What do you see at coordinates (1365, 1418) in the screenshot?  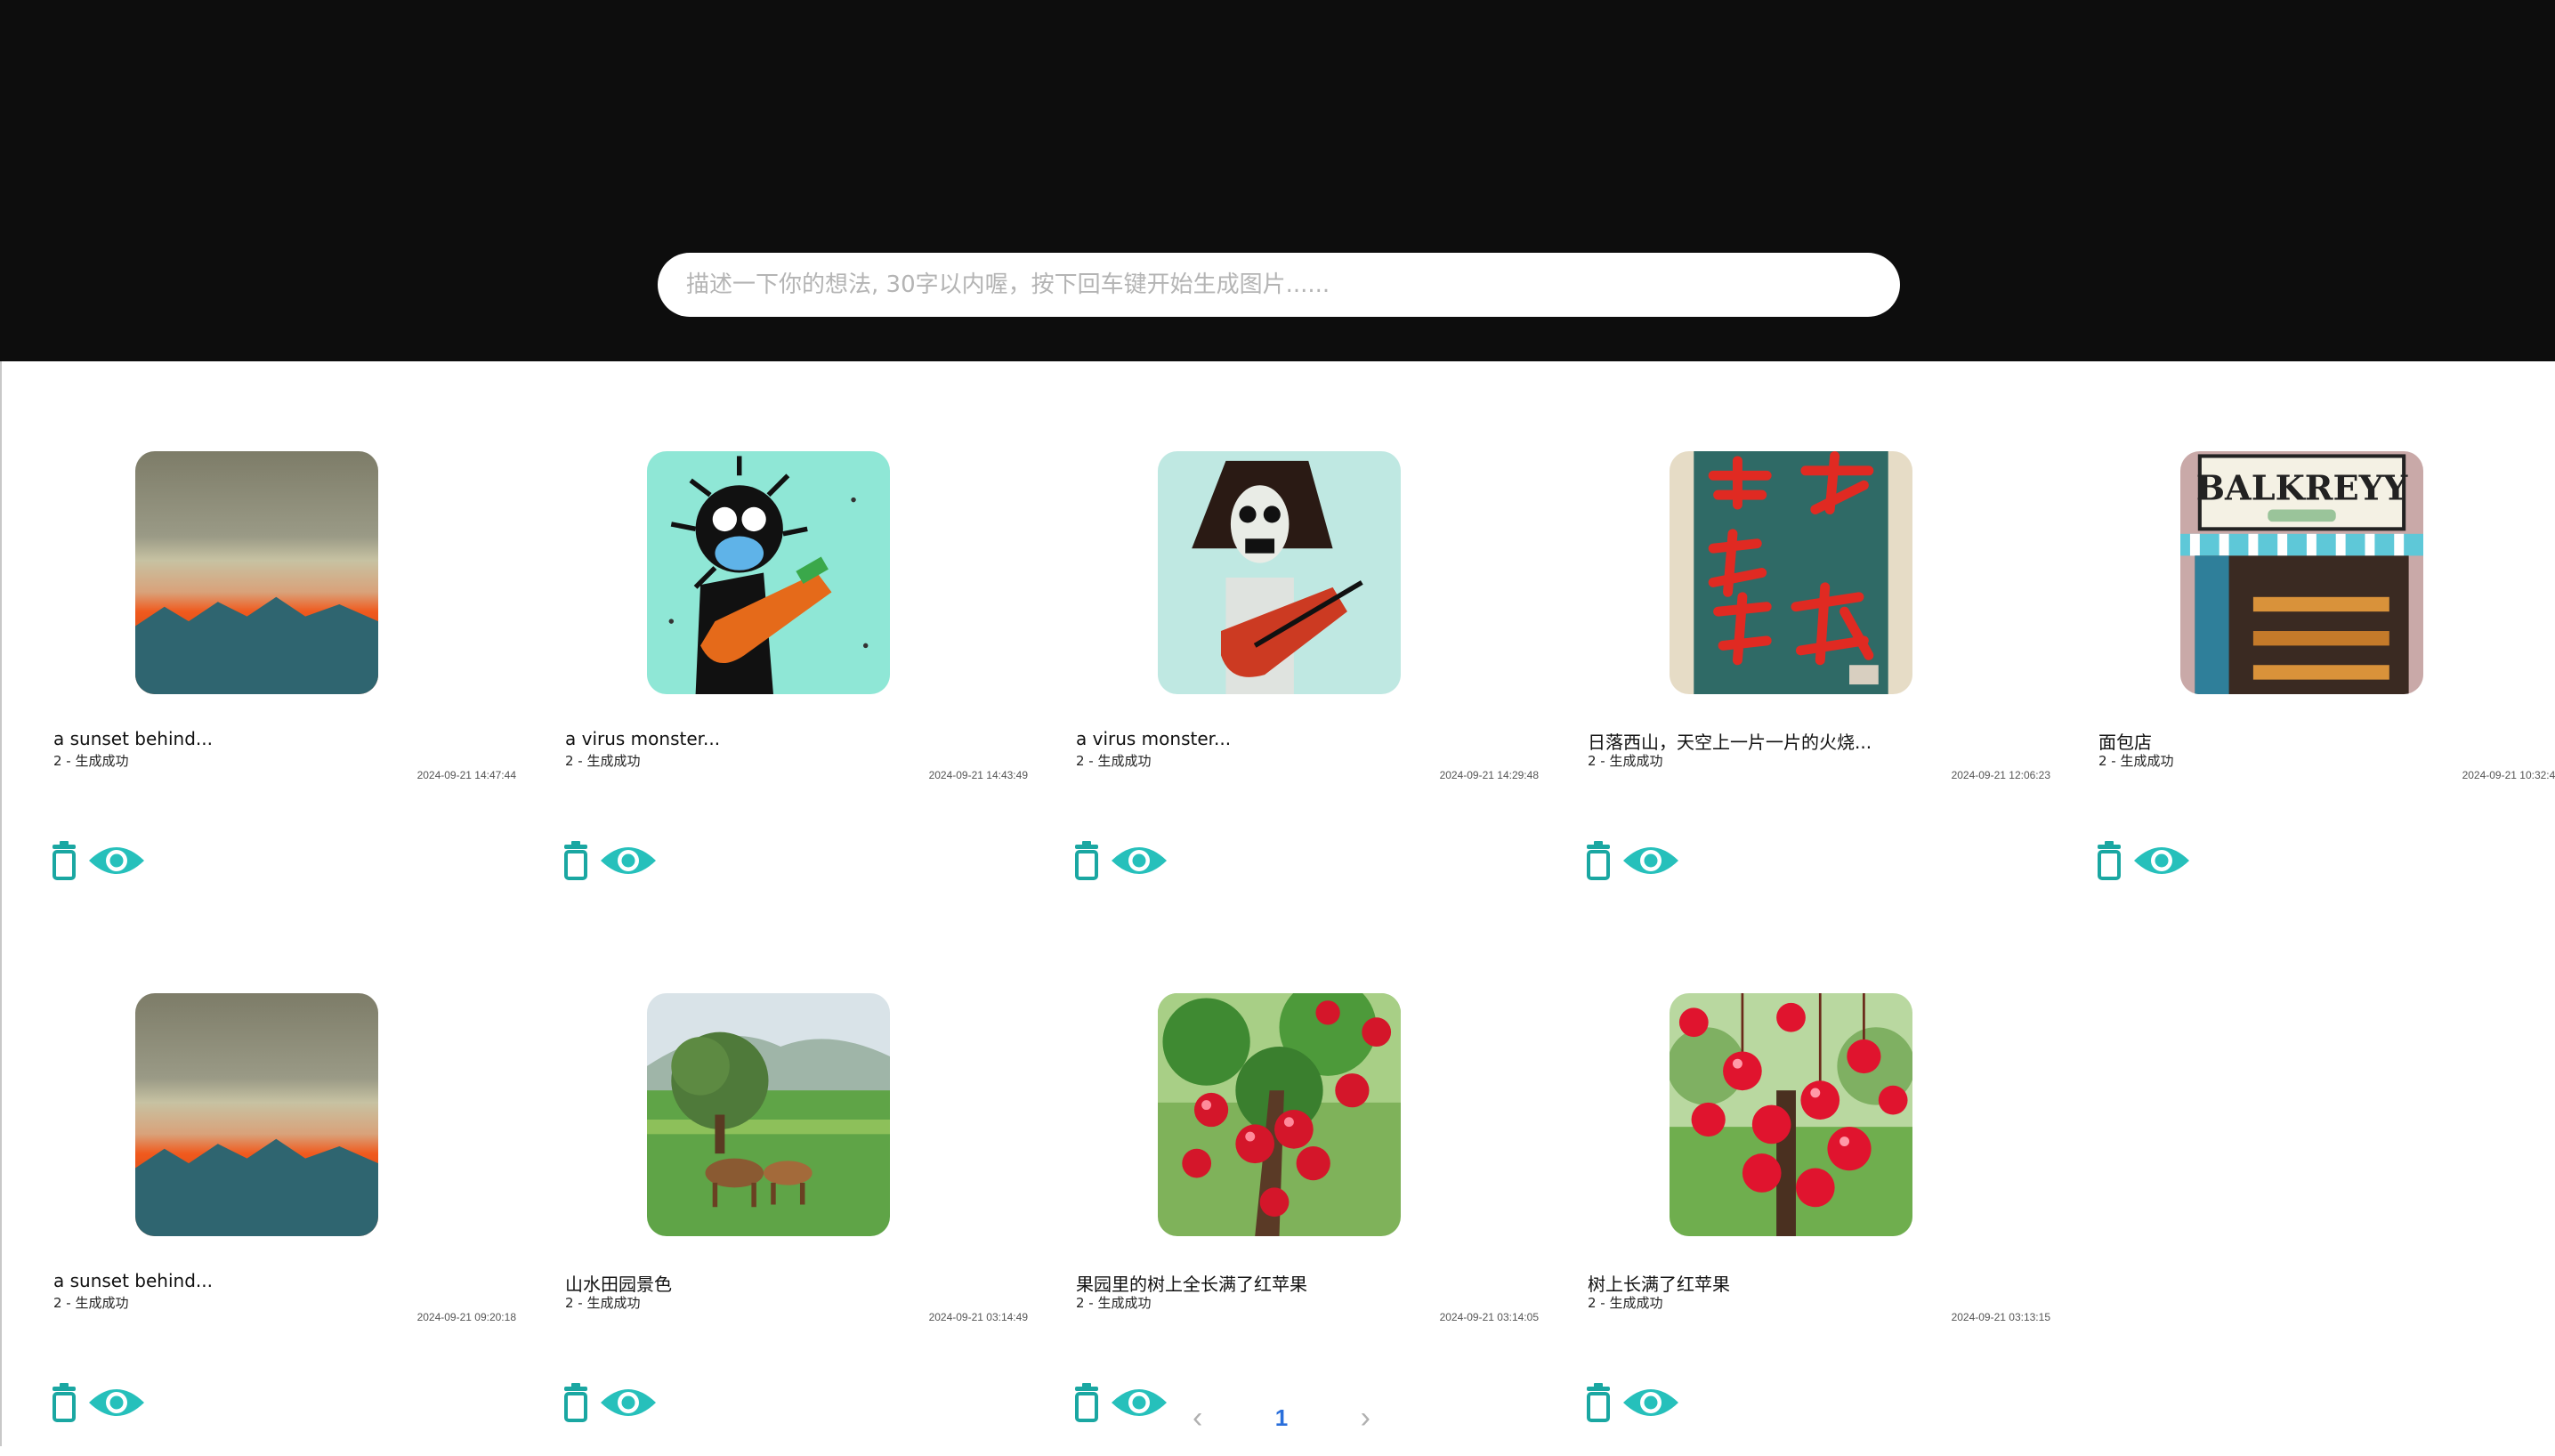 I see `next-page-button: ›` at bounding box center [1365, 1418].